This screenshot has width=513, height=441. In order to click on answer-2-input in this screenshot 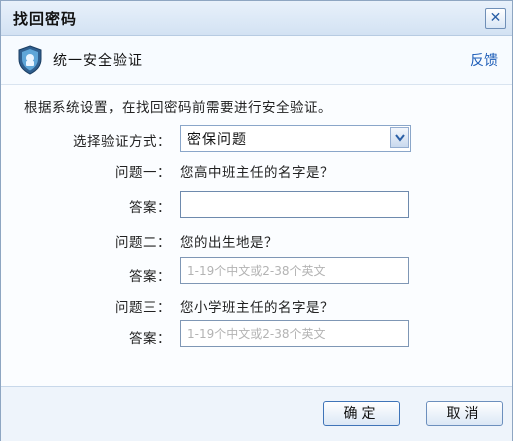, I will do `click(294, 270)`.